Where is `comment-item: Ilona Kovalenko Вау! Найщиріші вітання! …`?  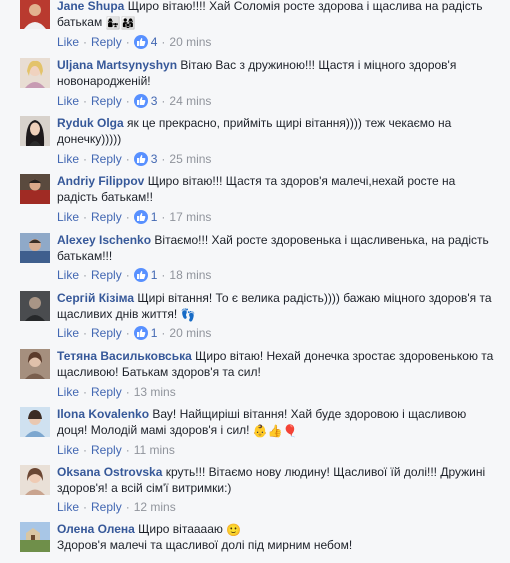 comment-item: Ilona Kovalenko Вау! Найщиріші вітання! … is located at coordinates (255, 433).